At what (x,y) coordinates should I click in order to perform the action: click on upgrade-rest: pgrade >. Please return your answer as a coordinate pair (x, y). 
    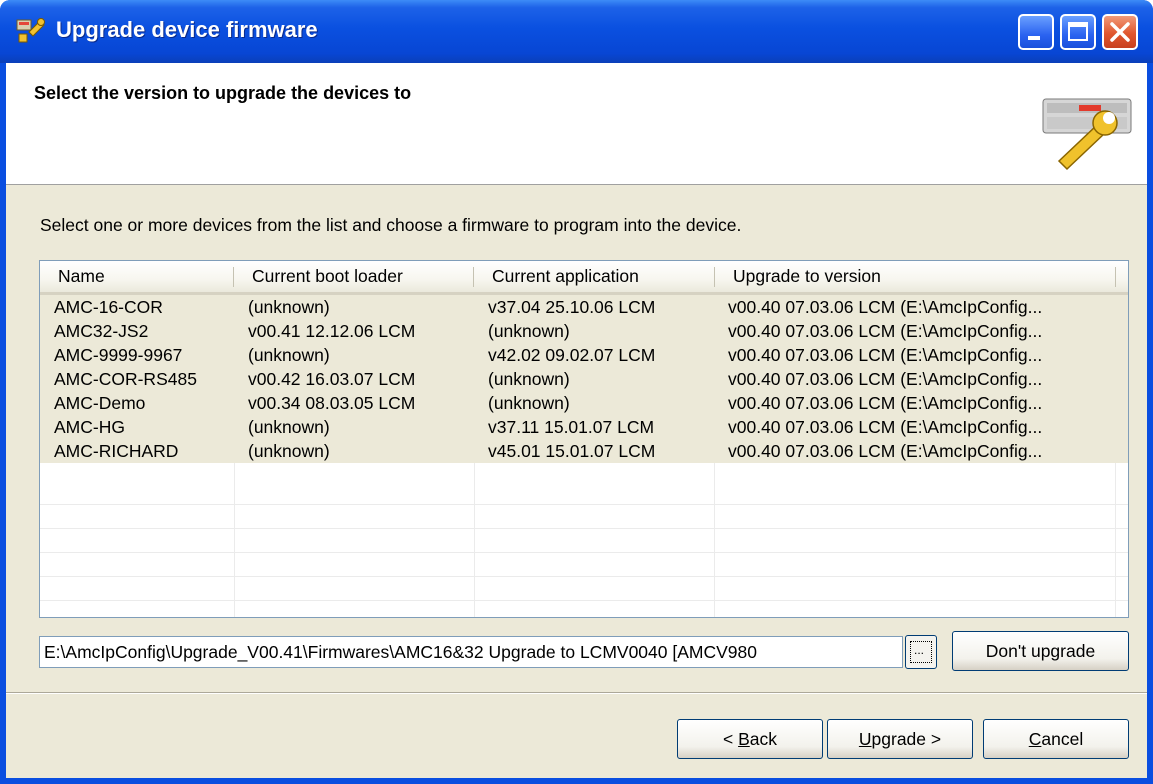
    Looking at the image, I should click on (906, 739).